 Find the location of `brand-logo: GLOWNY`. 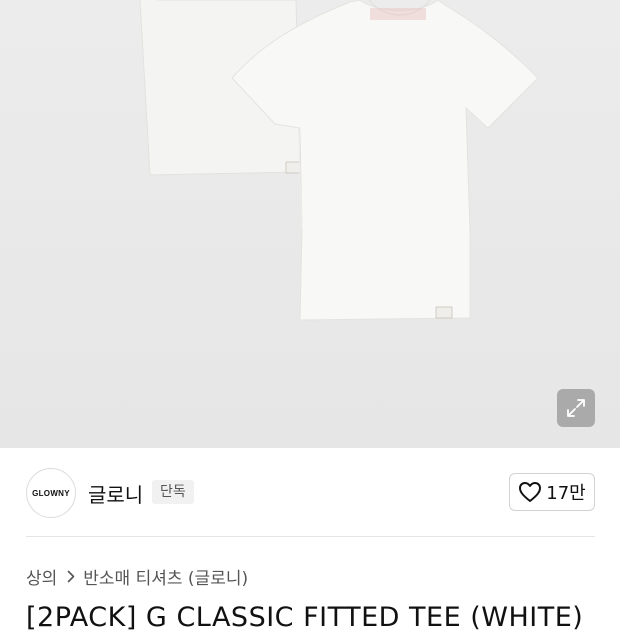

brand-logo: GLOWNY is located at coordinates (51, 493).